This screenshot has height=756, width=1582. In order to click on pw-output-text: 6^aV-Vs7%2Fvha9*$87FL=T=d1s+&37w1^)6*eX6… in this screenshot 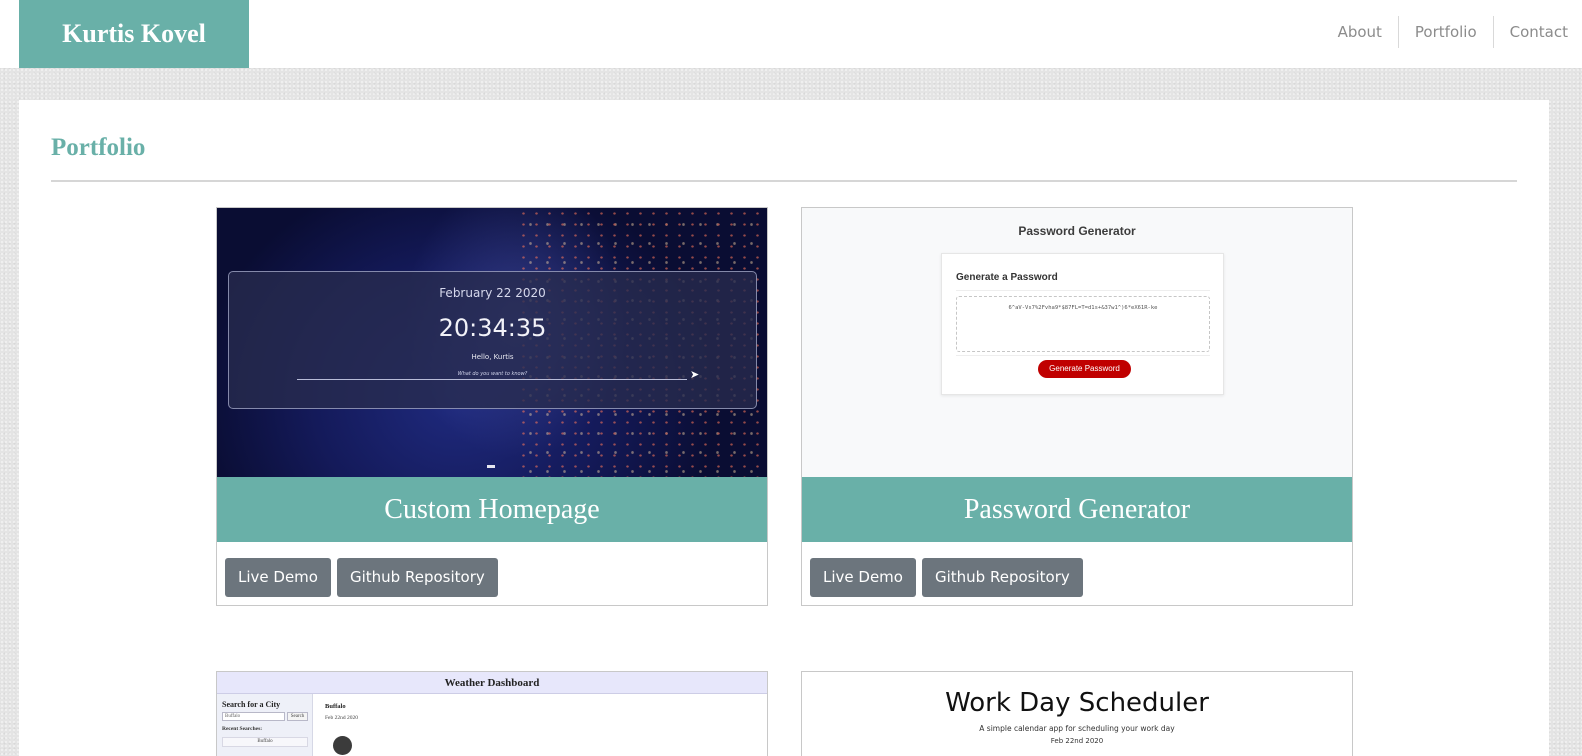, I will do `click(1083, 308)`.